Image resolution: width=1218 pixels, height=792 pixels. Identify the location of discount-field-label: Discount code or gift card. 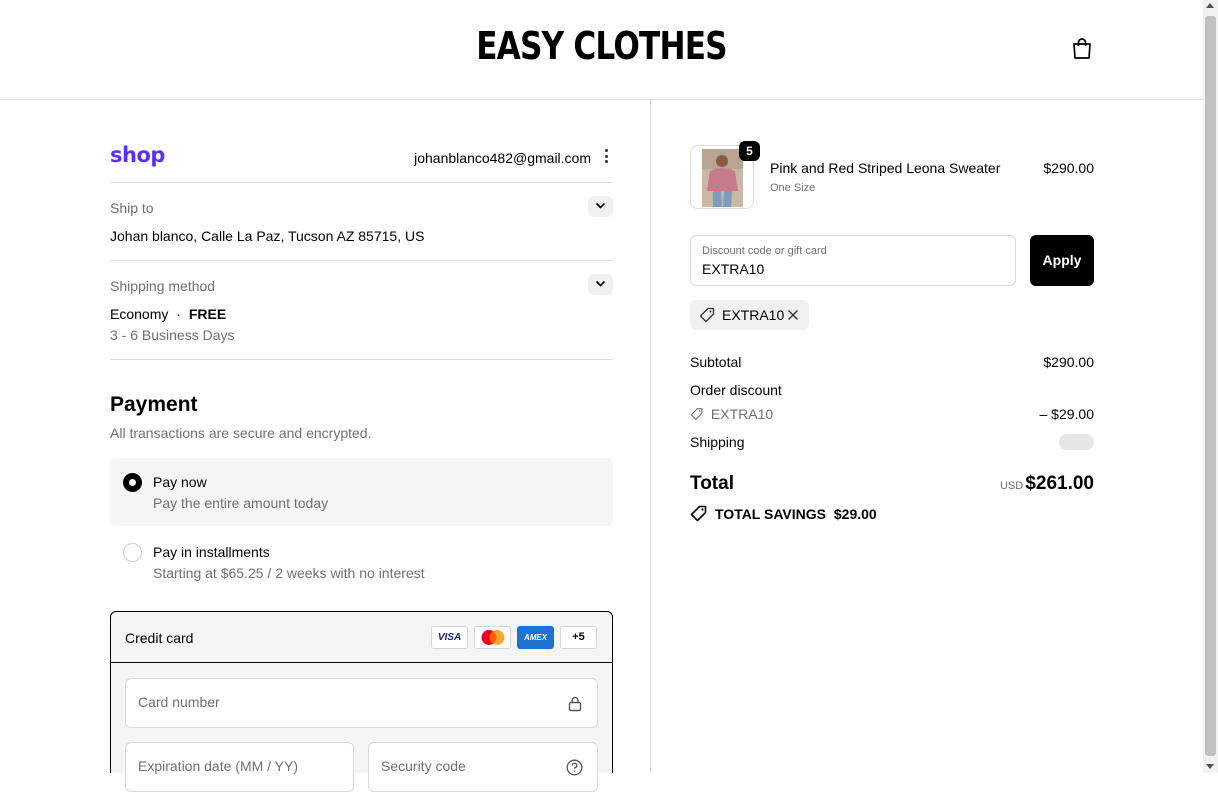
(764, 251).